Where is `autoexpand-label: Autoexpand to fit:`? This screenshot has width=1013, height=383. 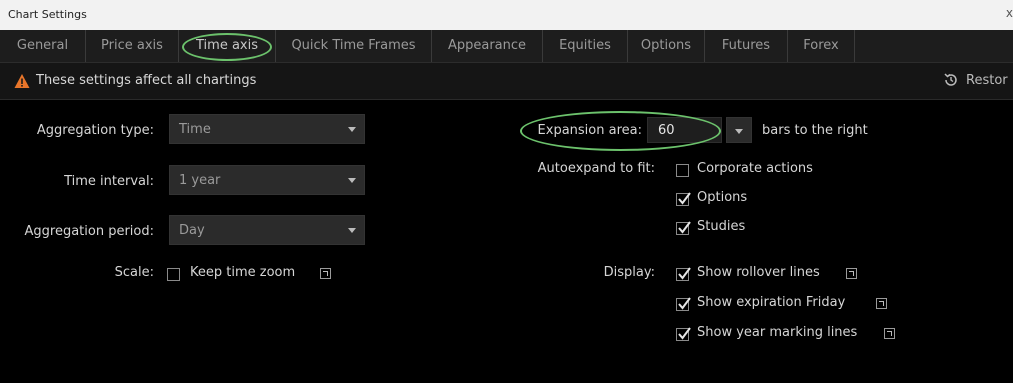 autoexpand-label: Autoexpand to fit: is located at coordinates (596, 168).